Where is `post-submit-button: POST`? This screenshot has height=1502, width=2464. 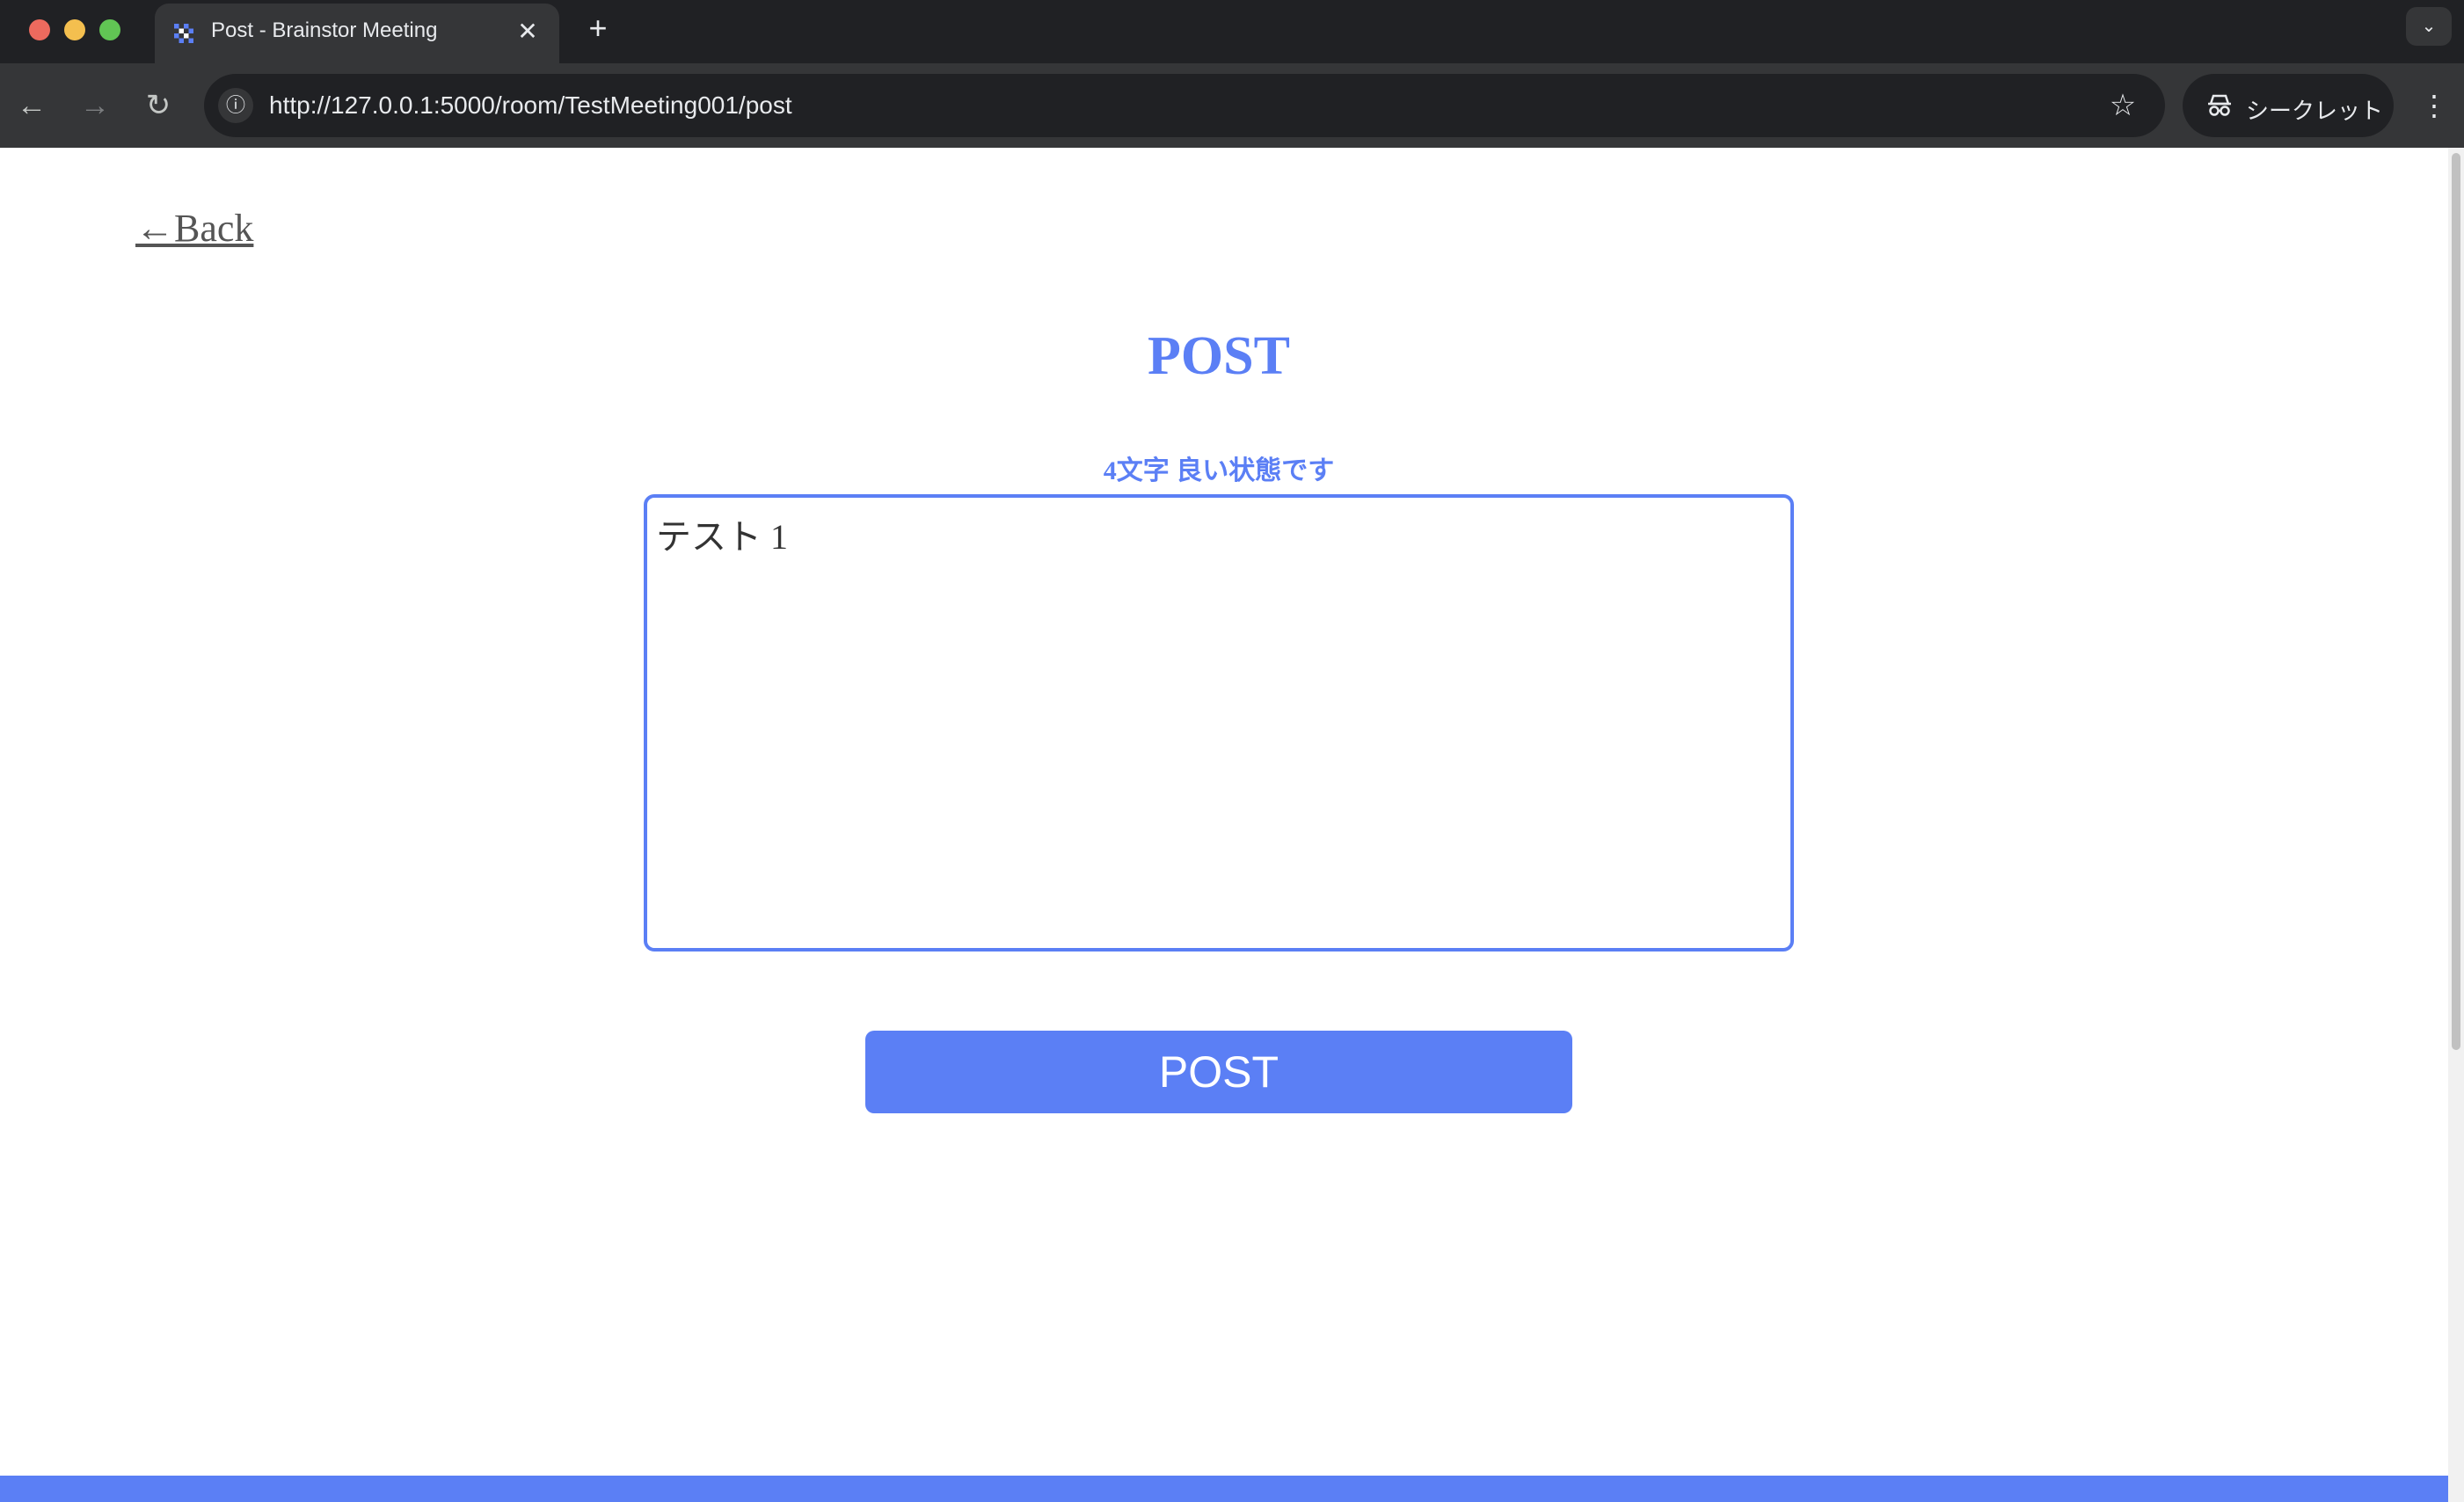 post-submit-button: POST is located at coordinates (1219, 1072).